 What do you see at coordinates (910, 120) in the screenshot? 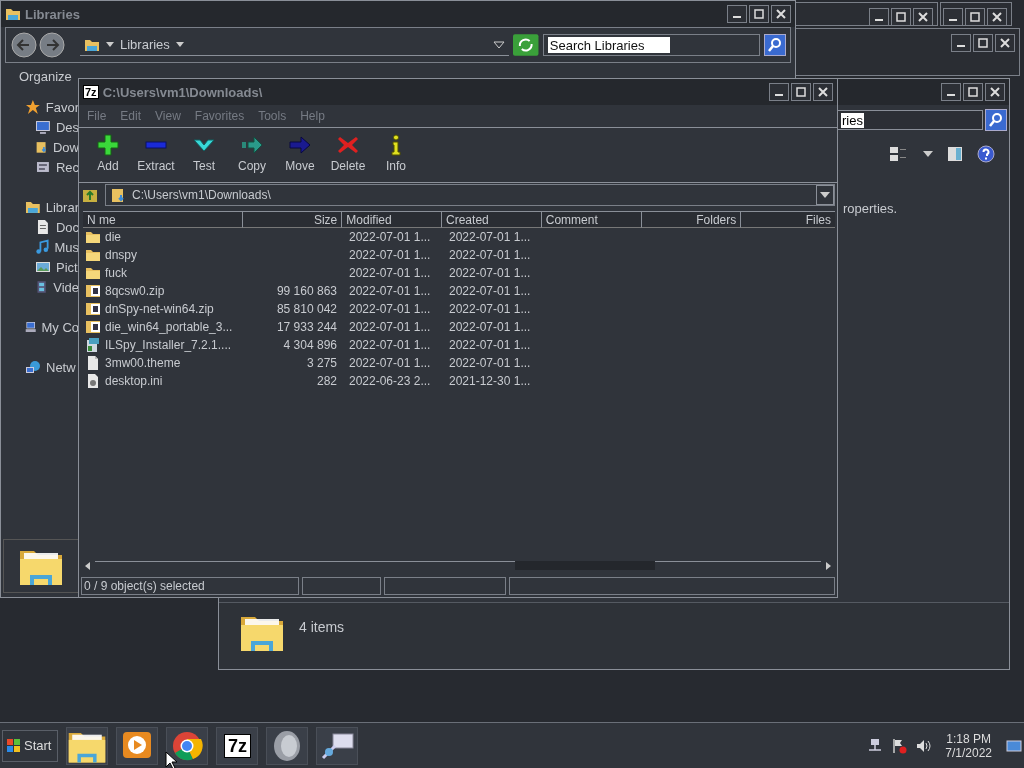
I see `search-field: ries` at bounding box center [910, 120].